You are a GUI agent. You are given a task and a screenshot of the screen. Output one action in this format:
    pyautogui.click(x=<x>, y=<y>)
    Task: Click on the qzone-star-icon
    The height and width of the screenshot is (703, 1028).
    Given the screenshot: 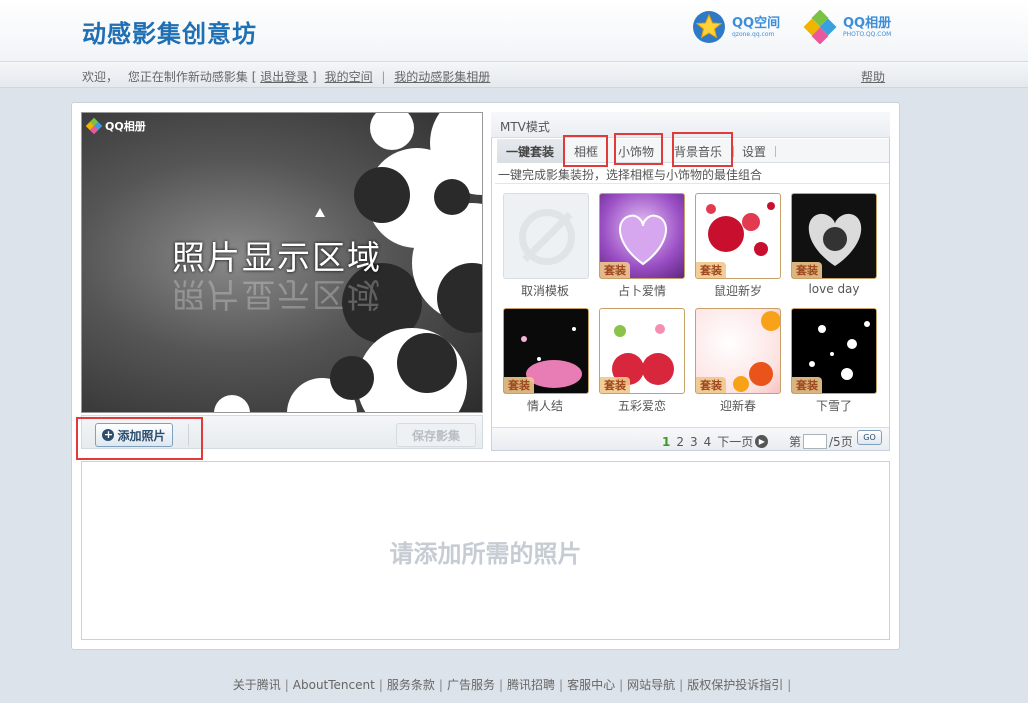 What is the action you would take?
    pyautogui.click(x=709, y=27)
    